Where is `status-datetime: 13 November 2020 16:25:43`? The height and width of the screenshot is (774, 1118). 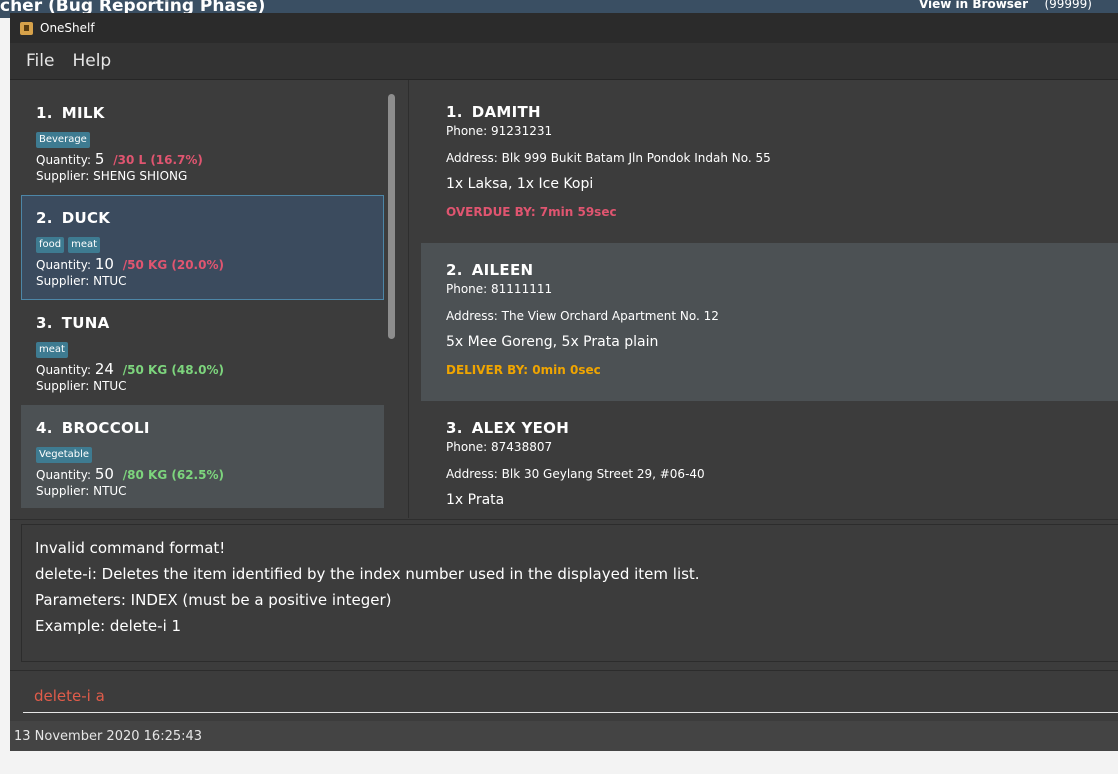
status-datetime: 13 November 2020 16:25:43 is located at coordinates (108, 736).